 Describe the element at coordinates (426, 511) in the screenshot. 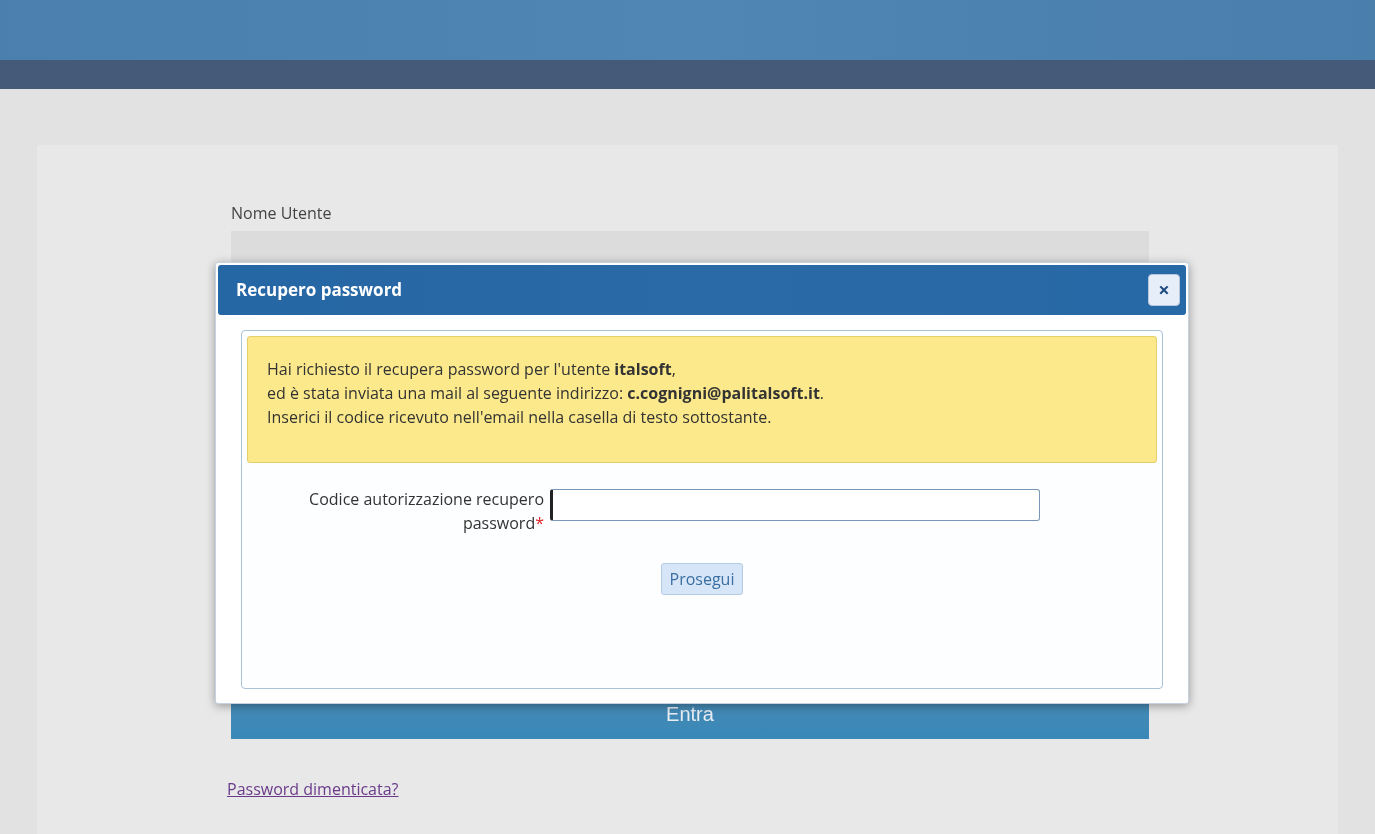

I see `field-label: Codice autorizzazione recupero password*` at that location.